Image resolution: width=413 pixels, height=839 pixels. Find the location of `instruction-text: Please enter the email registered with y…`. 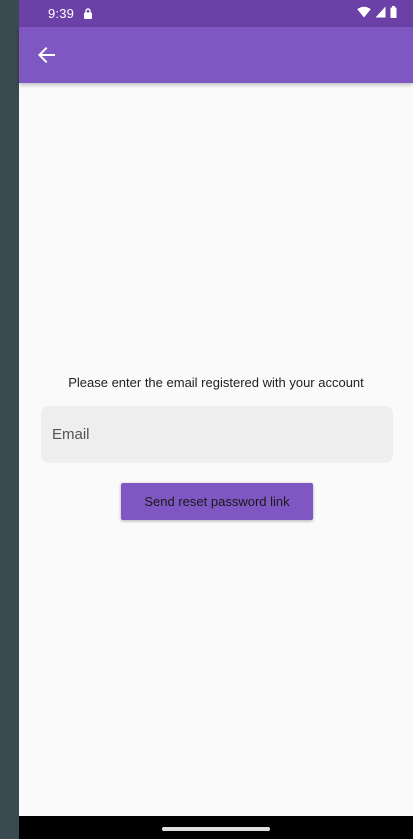

instruction-text: Please enter the email registered with y… is located at coordinates (216, 382).